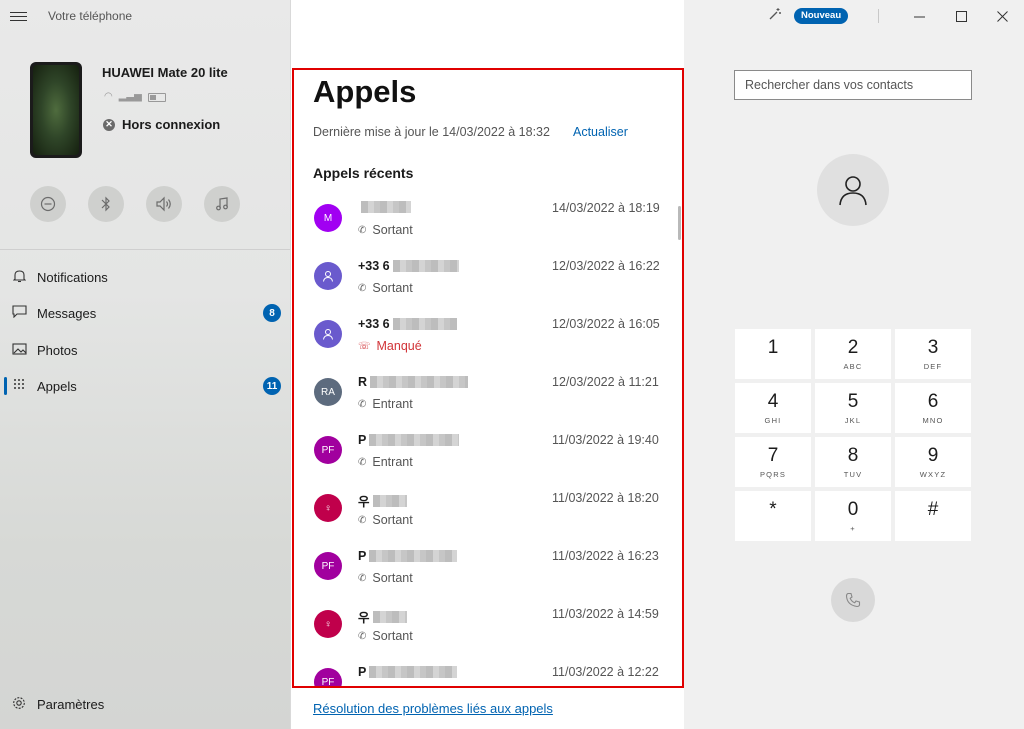 This screenshot has width=1024, height=729. I want to click on call-date: 11/03/2022 à 18:20, so click(605, 498).